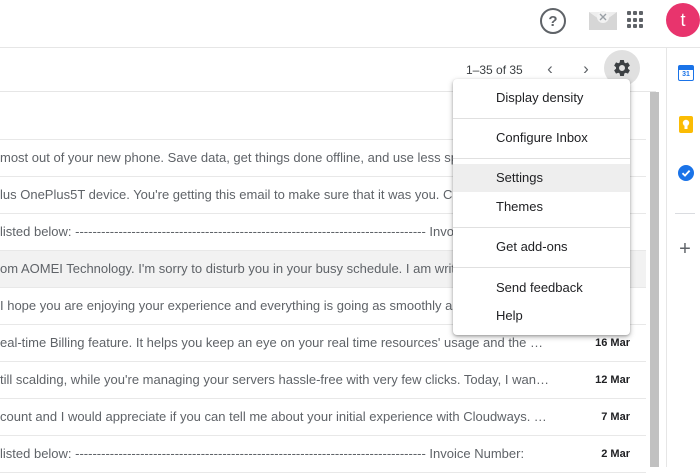 Image resolution: width=700 pixels, height=473 pixels. What do you see at coordinates (654, 279) in the screenshot?
I see `scrollbar` at bounding box center [654, 279].